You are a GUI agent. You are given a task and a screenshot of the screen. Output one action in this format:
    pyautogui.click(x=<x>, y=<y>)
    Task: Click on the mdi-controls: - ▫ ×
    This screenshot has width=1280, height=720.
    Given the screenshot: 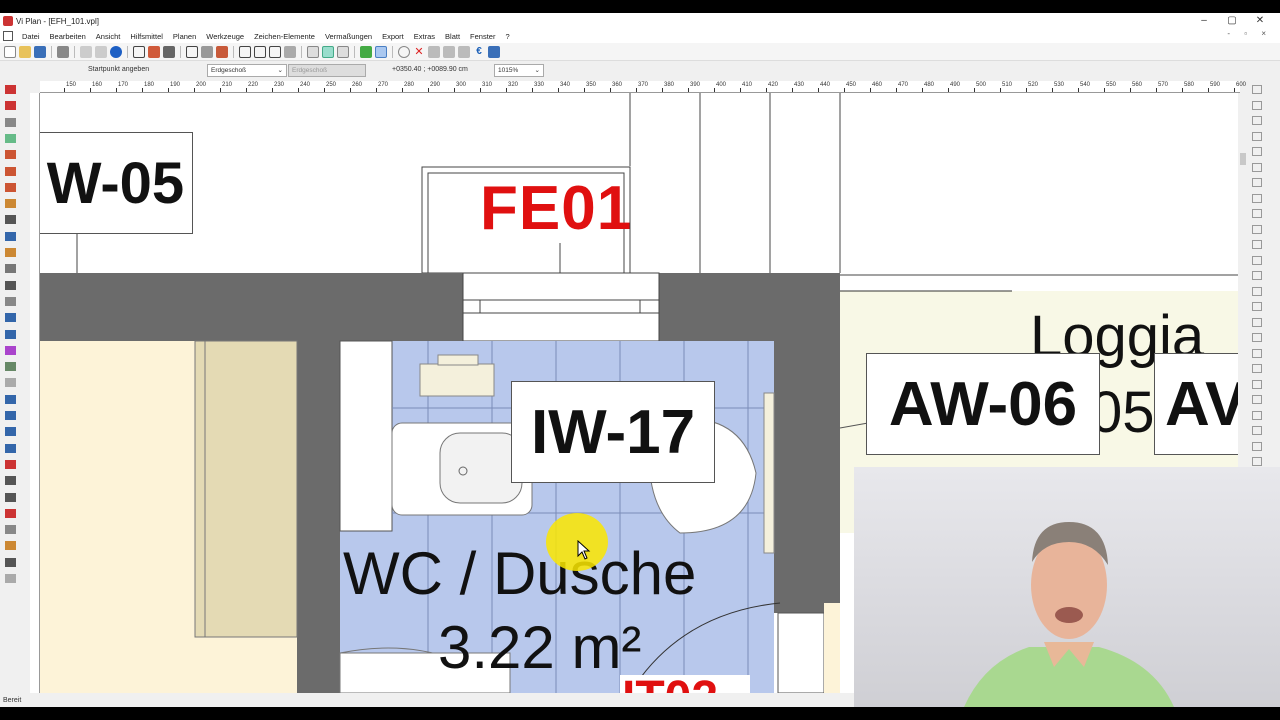 What is the action you would take?
    pyautogui.click(x=1249, y=33)
    